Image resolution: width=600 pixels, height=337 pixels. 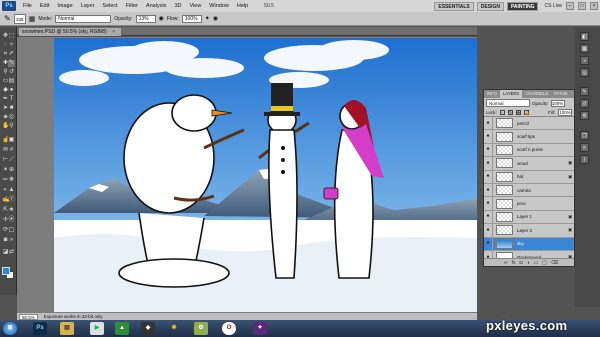 What do you see at coordinates (514, 263) in the screenshot?
I see `layer-style-icon: fx` at bounding box center [514, 263].